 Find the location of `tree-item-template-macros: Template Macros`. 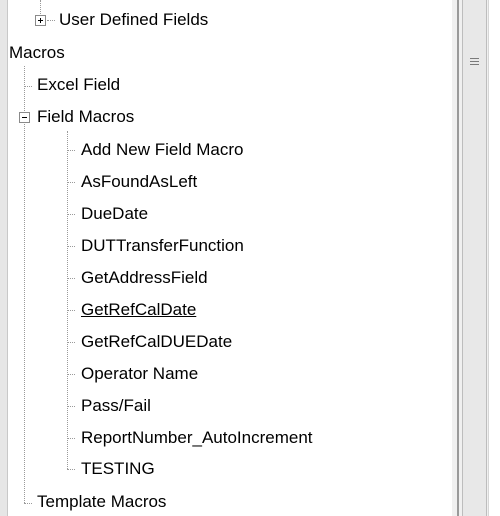

tree-item-template-macros: Template Macros is located at coordinates (101, 502).